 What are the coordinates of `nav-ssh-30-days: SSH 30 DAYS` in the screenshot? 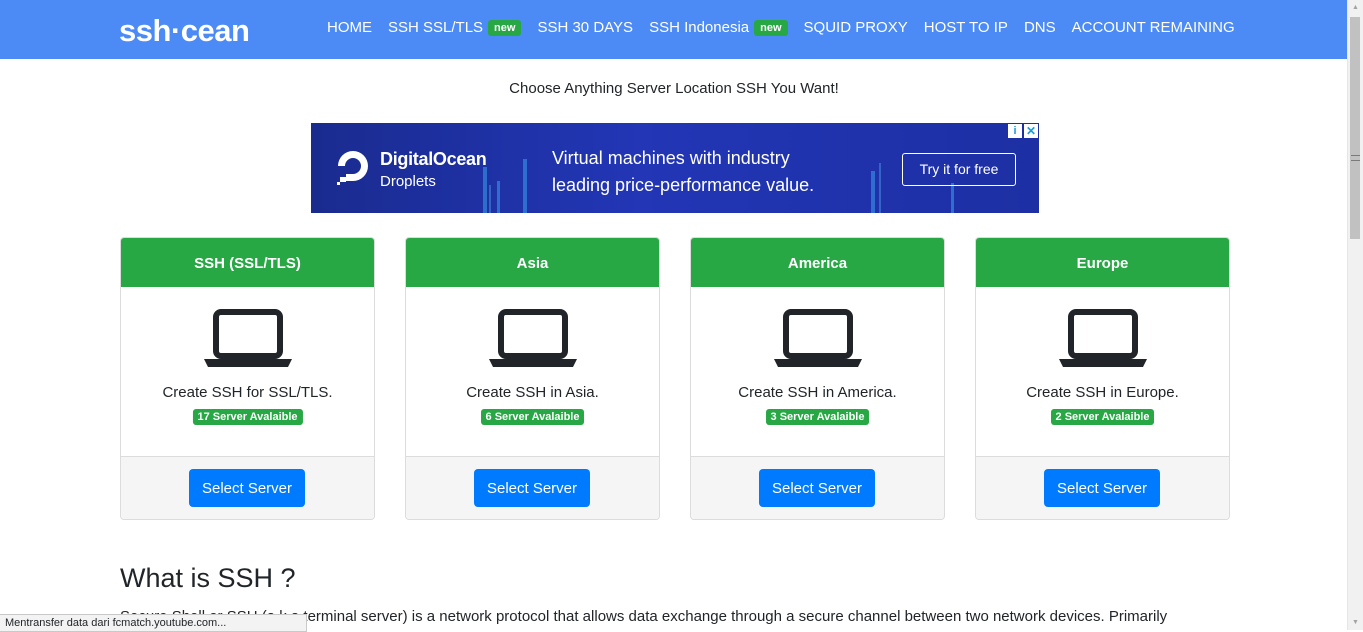 It's located at (585, 27).